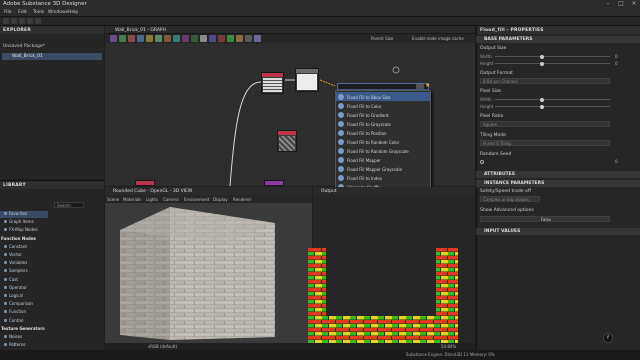  Describe the element at coordinates (545, 143) in the screenshot. I see `tiling-mode-select: H and V Tiling` at that location.